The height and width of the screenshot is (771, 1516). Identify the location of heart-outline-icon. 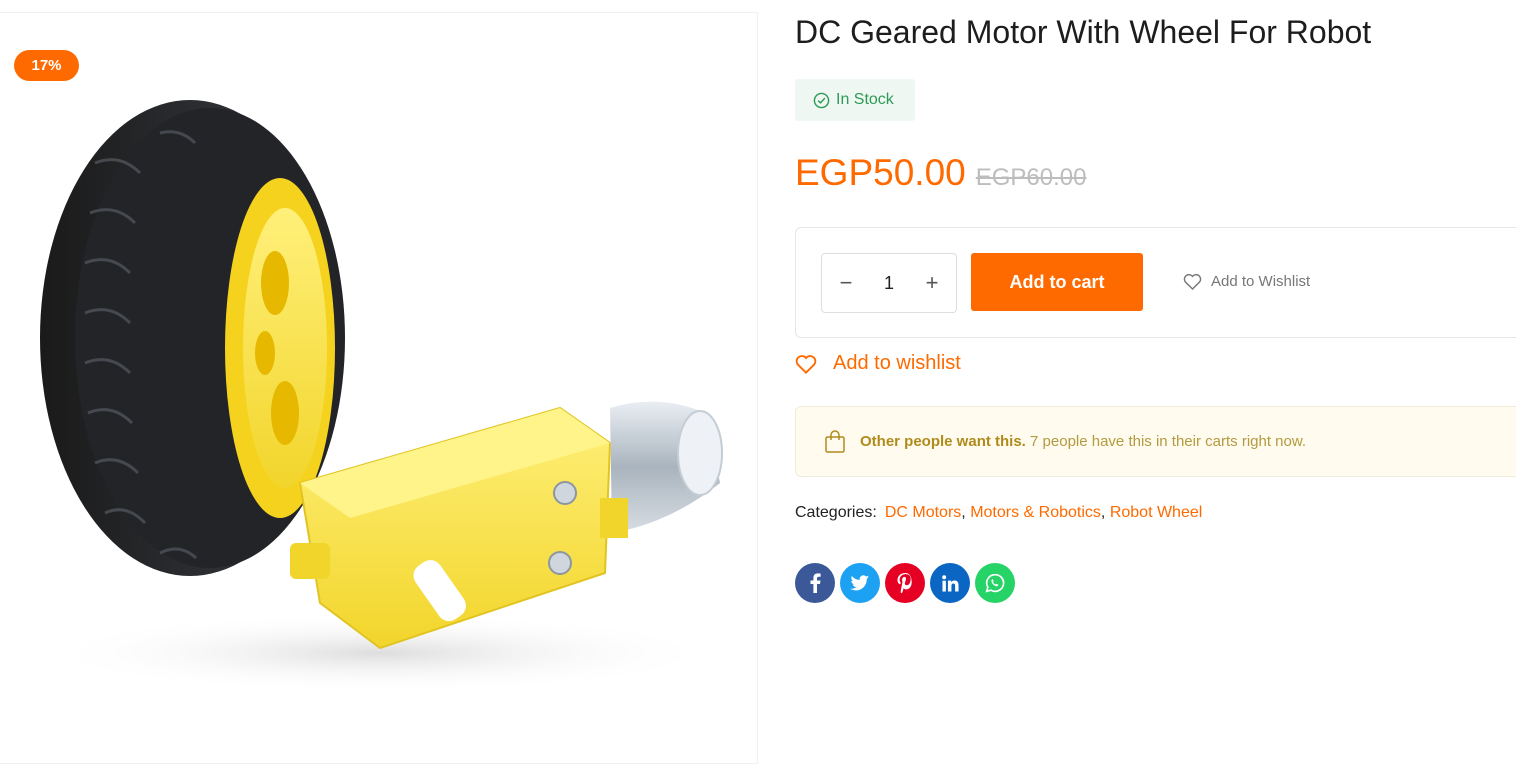
(1192, 281).